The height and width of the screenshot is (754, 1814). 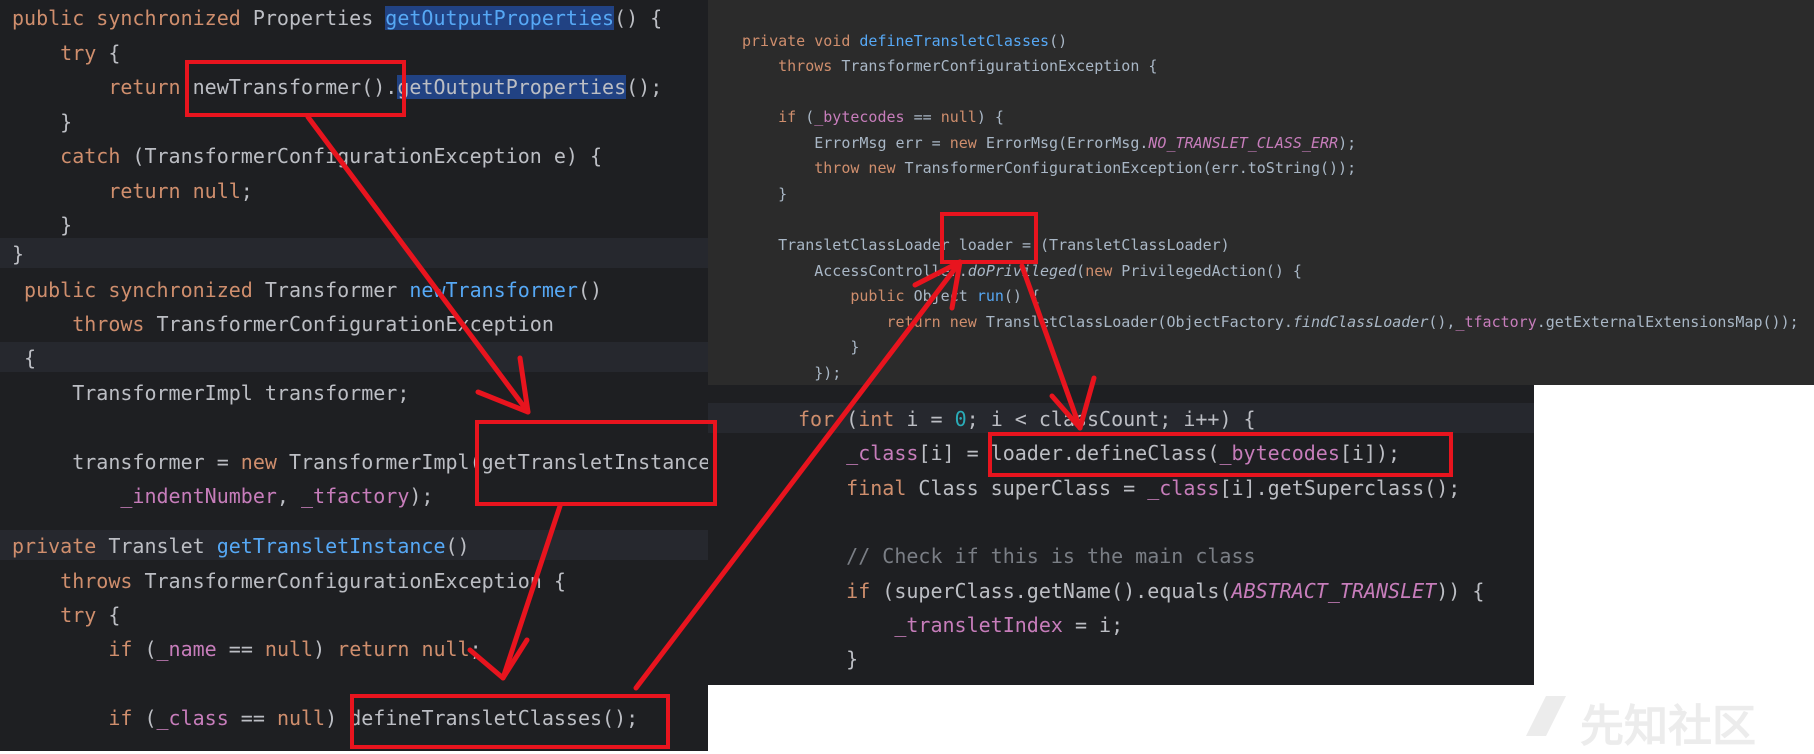 I want to click on arrow-head, so click(x=498, y=659).